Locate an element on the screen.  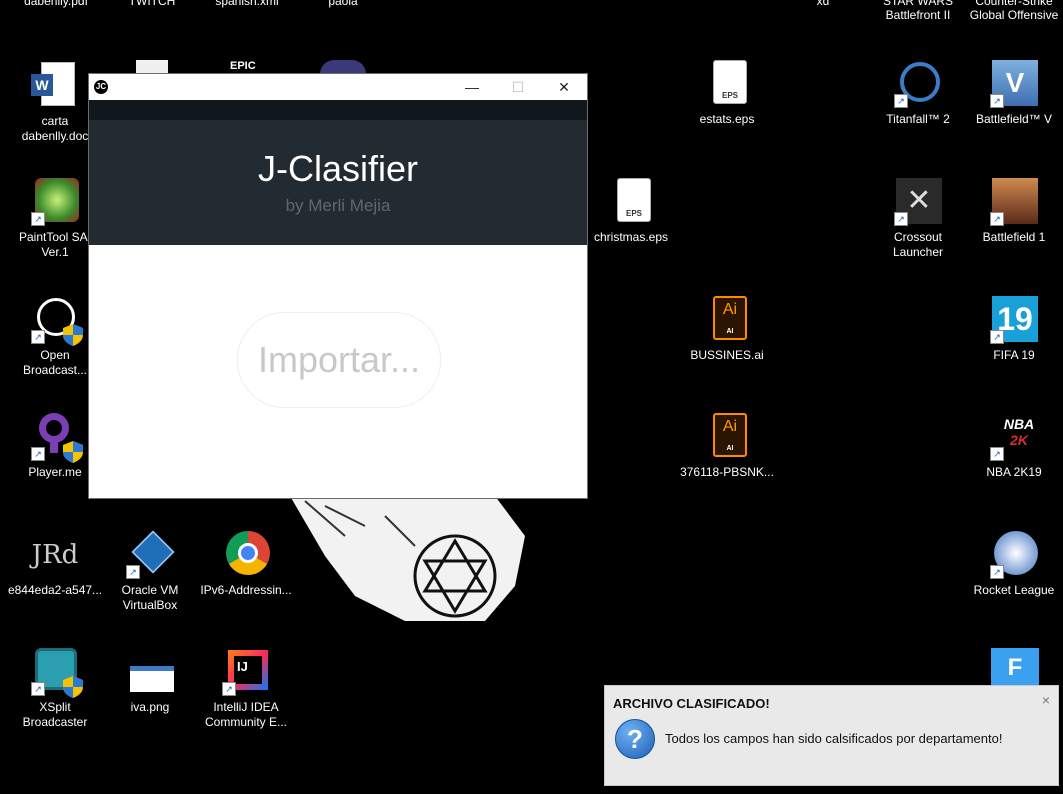
chrome-icon is located at coordinates (246, 555).